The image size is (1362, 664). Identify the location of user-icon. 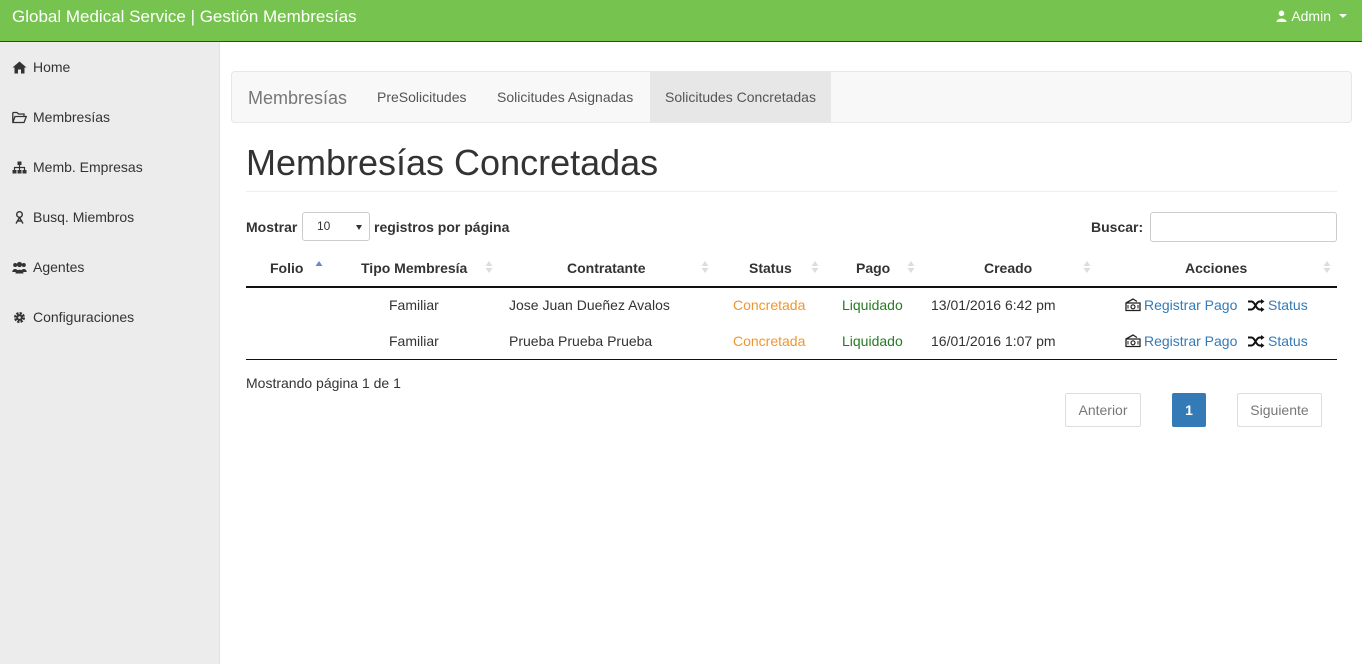
(1281, 16).